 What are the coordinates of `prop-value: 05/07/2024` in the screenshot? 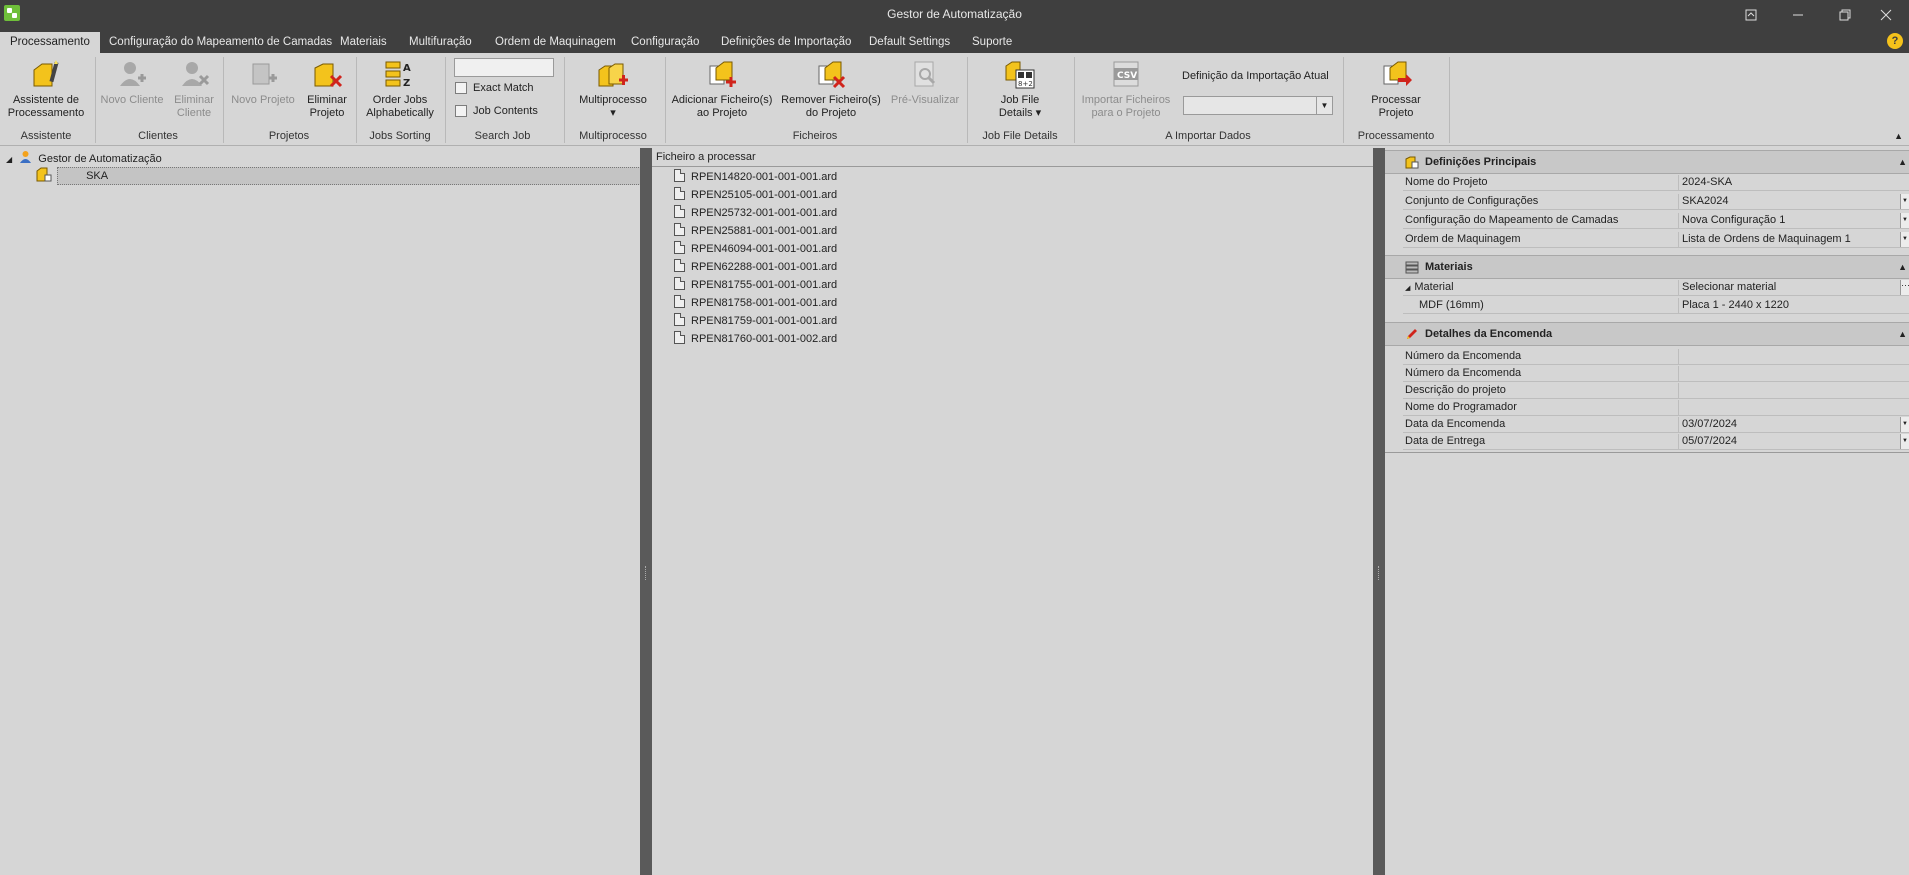 It's located at (1795, 441).